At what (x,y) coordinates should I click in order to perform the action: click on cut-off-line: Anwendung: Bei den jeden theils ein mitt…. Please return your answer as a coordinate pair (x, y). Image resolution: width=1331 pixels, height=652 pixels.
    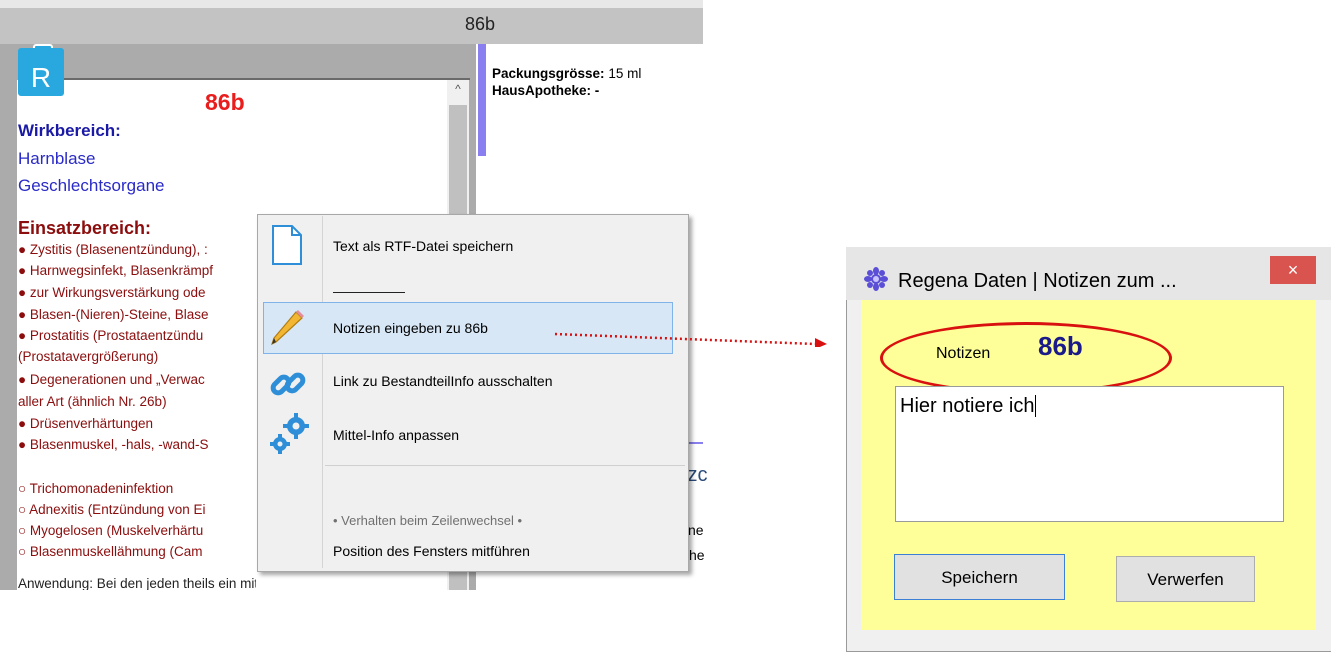
    Looking at the image, I should click on (137, 584).